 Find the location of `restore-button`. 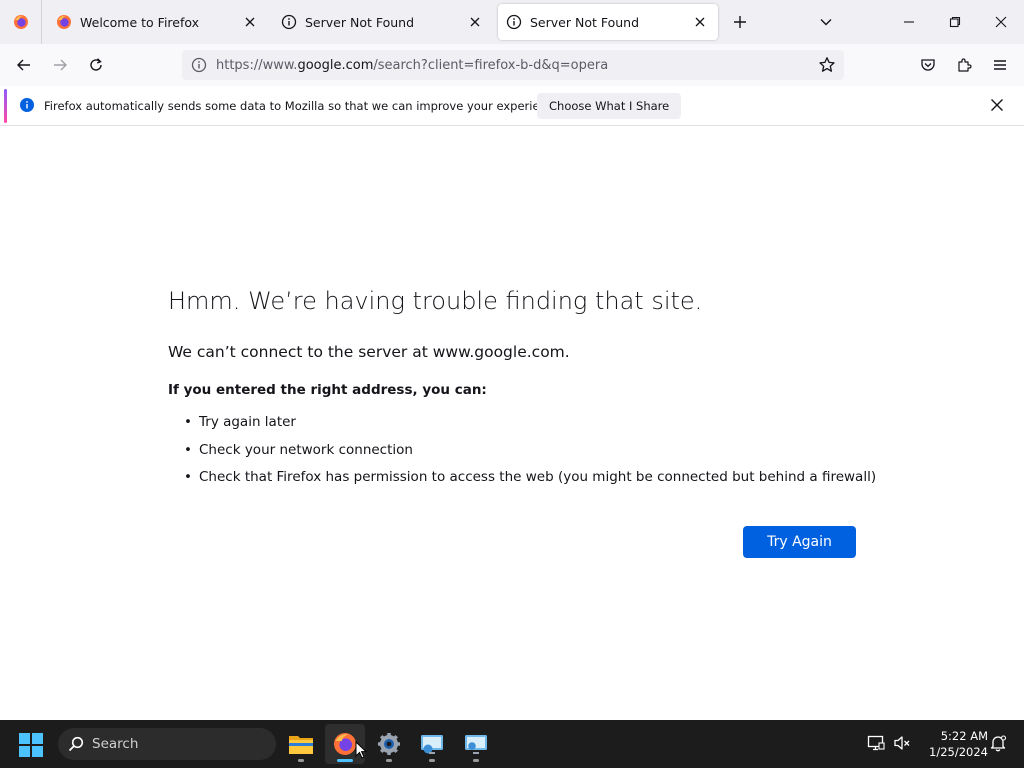

restore-button is located at coordinates (955, 22).